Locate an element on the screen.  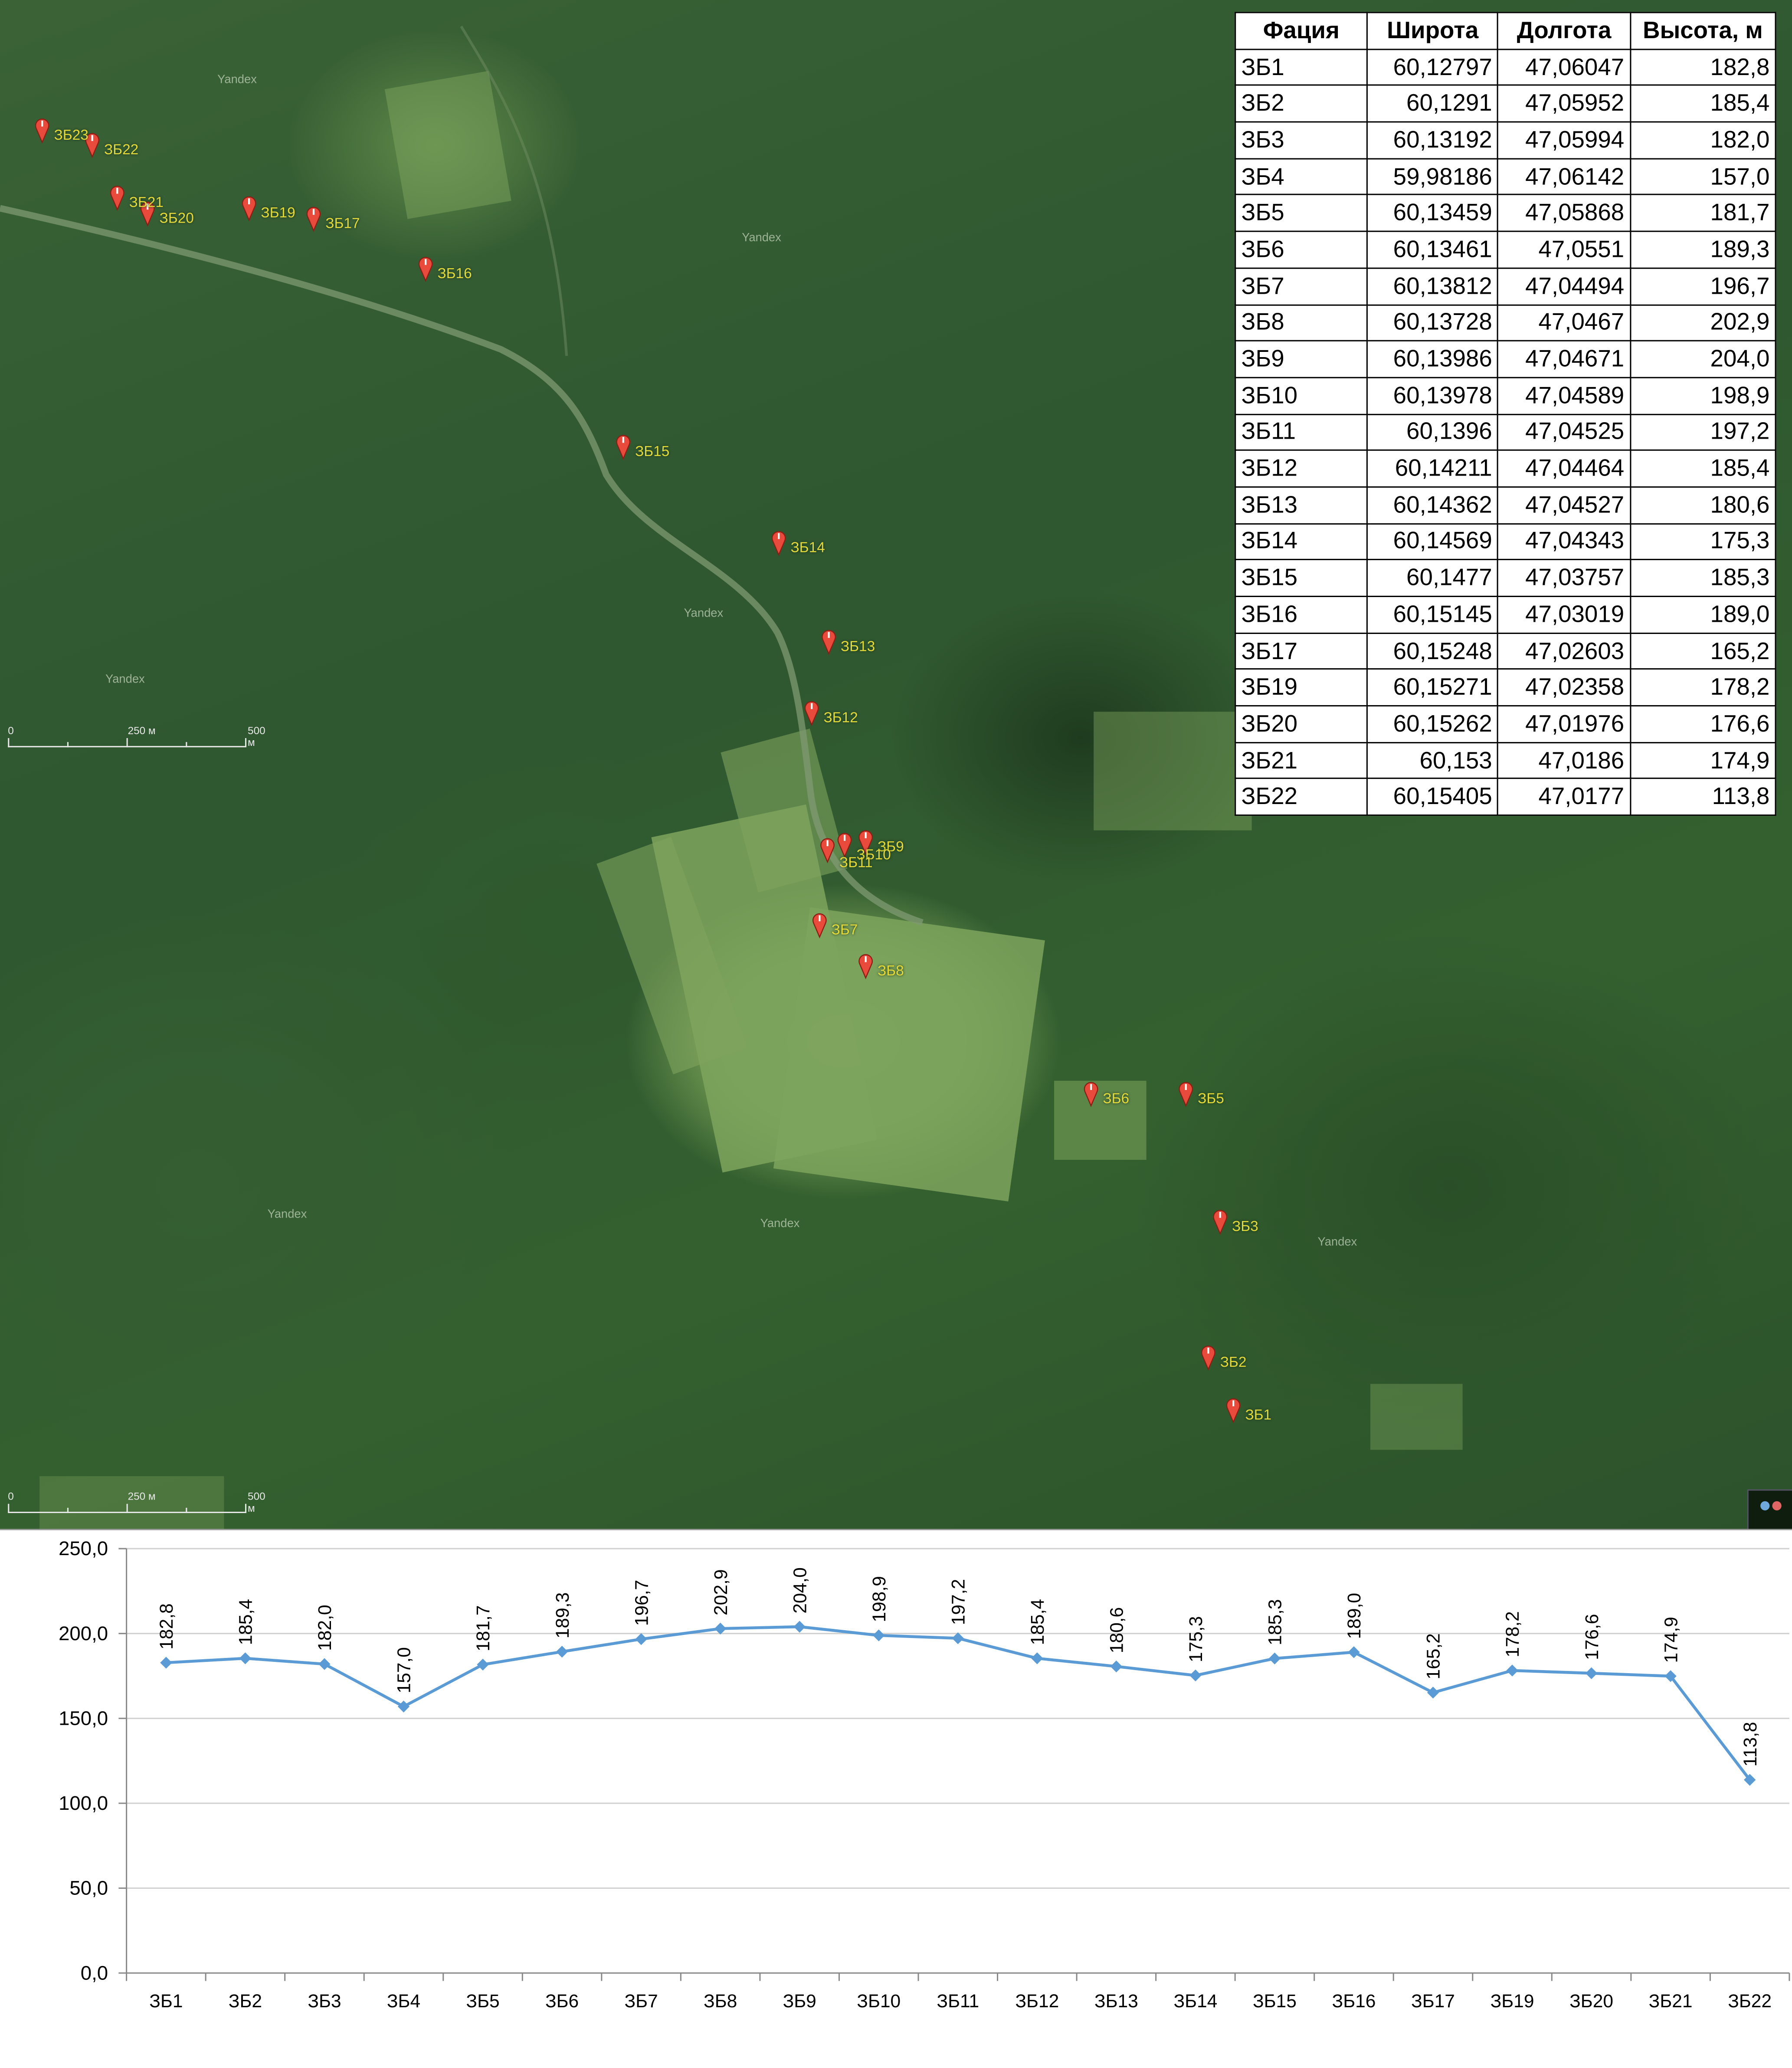
data-label: 185,4 is located at coordinates (1038, 1622).